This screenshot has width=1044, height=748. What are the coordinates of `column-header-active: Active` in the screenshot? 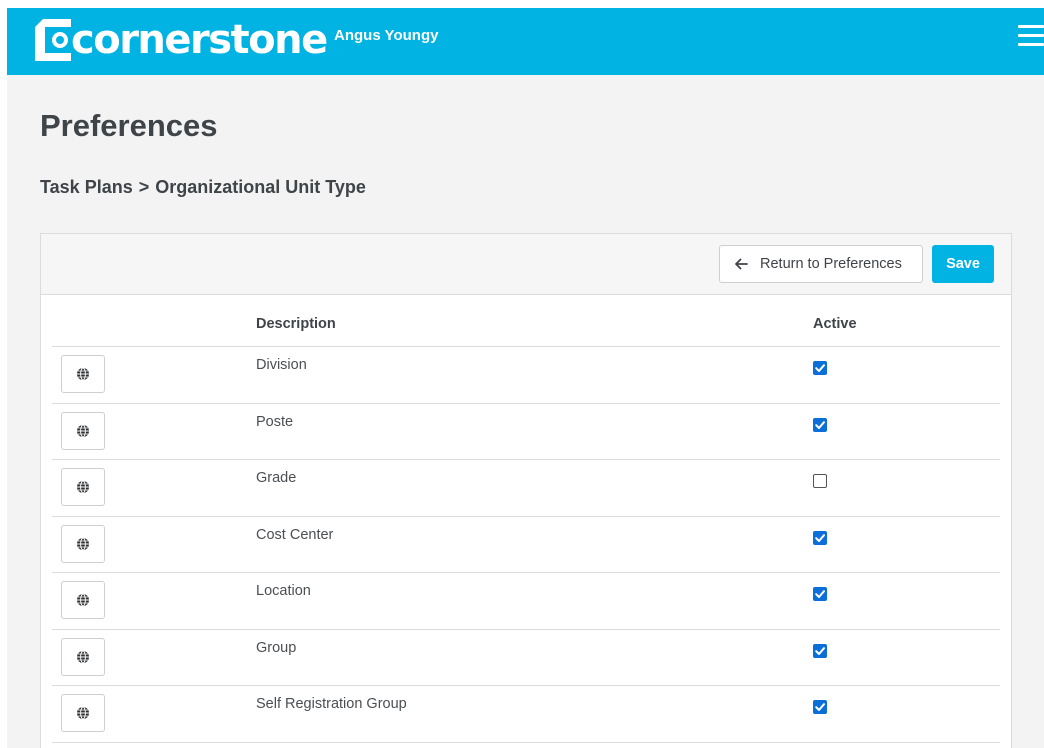 It's located at (835, 324).